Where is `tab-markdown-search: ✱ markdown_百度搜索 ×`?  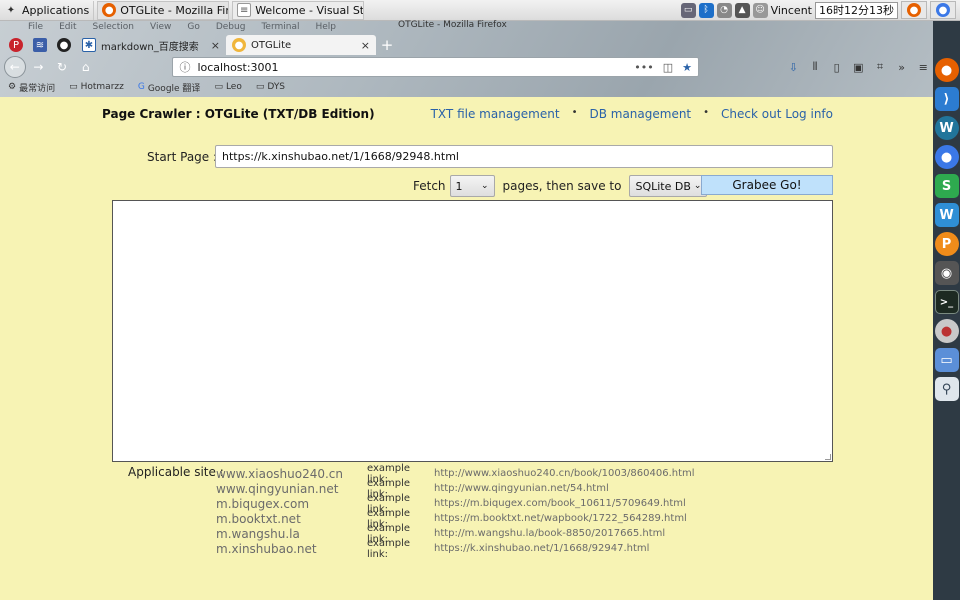 tab-markdown-search: ✱ markdown_百度搜索 × is located at coordinates (151, 45).